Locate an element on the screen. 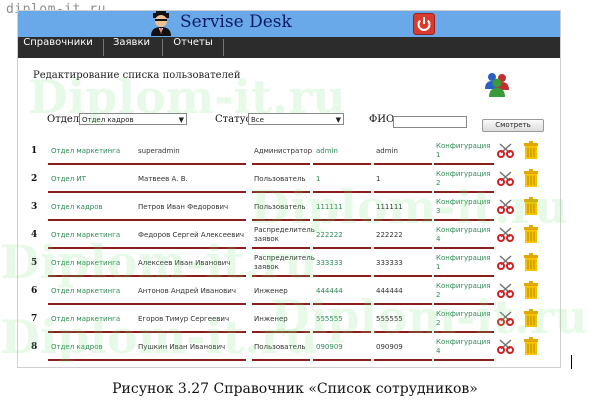 The height and width of the screenshot is (416, 590). row-number: 8 is located at coordinates (34, 347).